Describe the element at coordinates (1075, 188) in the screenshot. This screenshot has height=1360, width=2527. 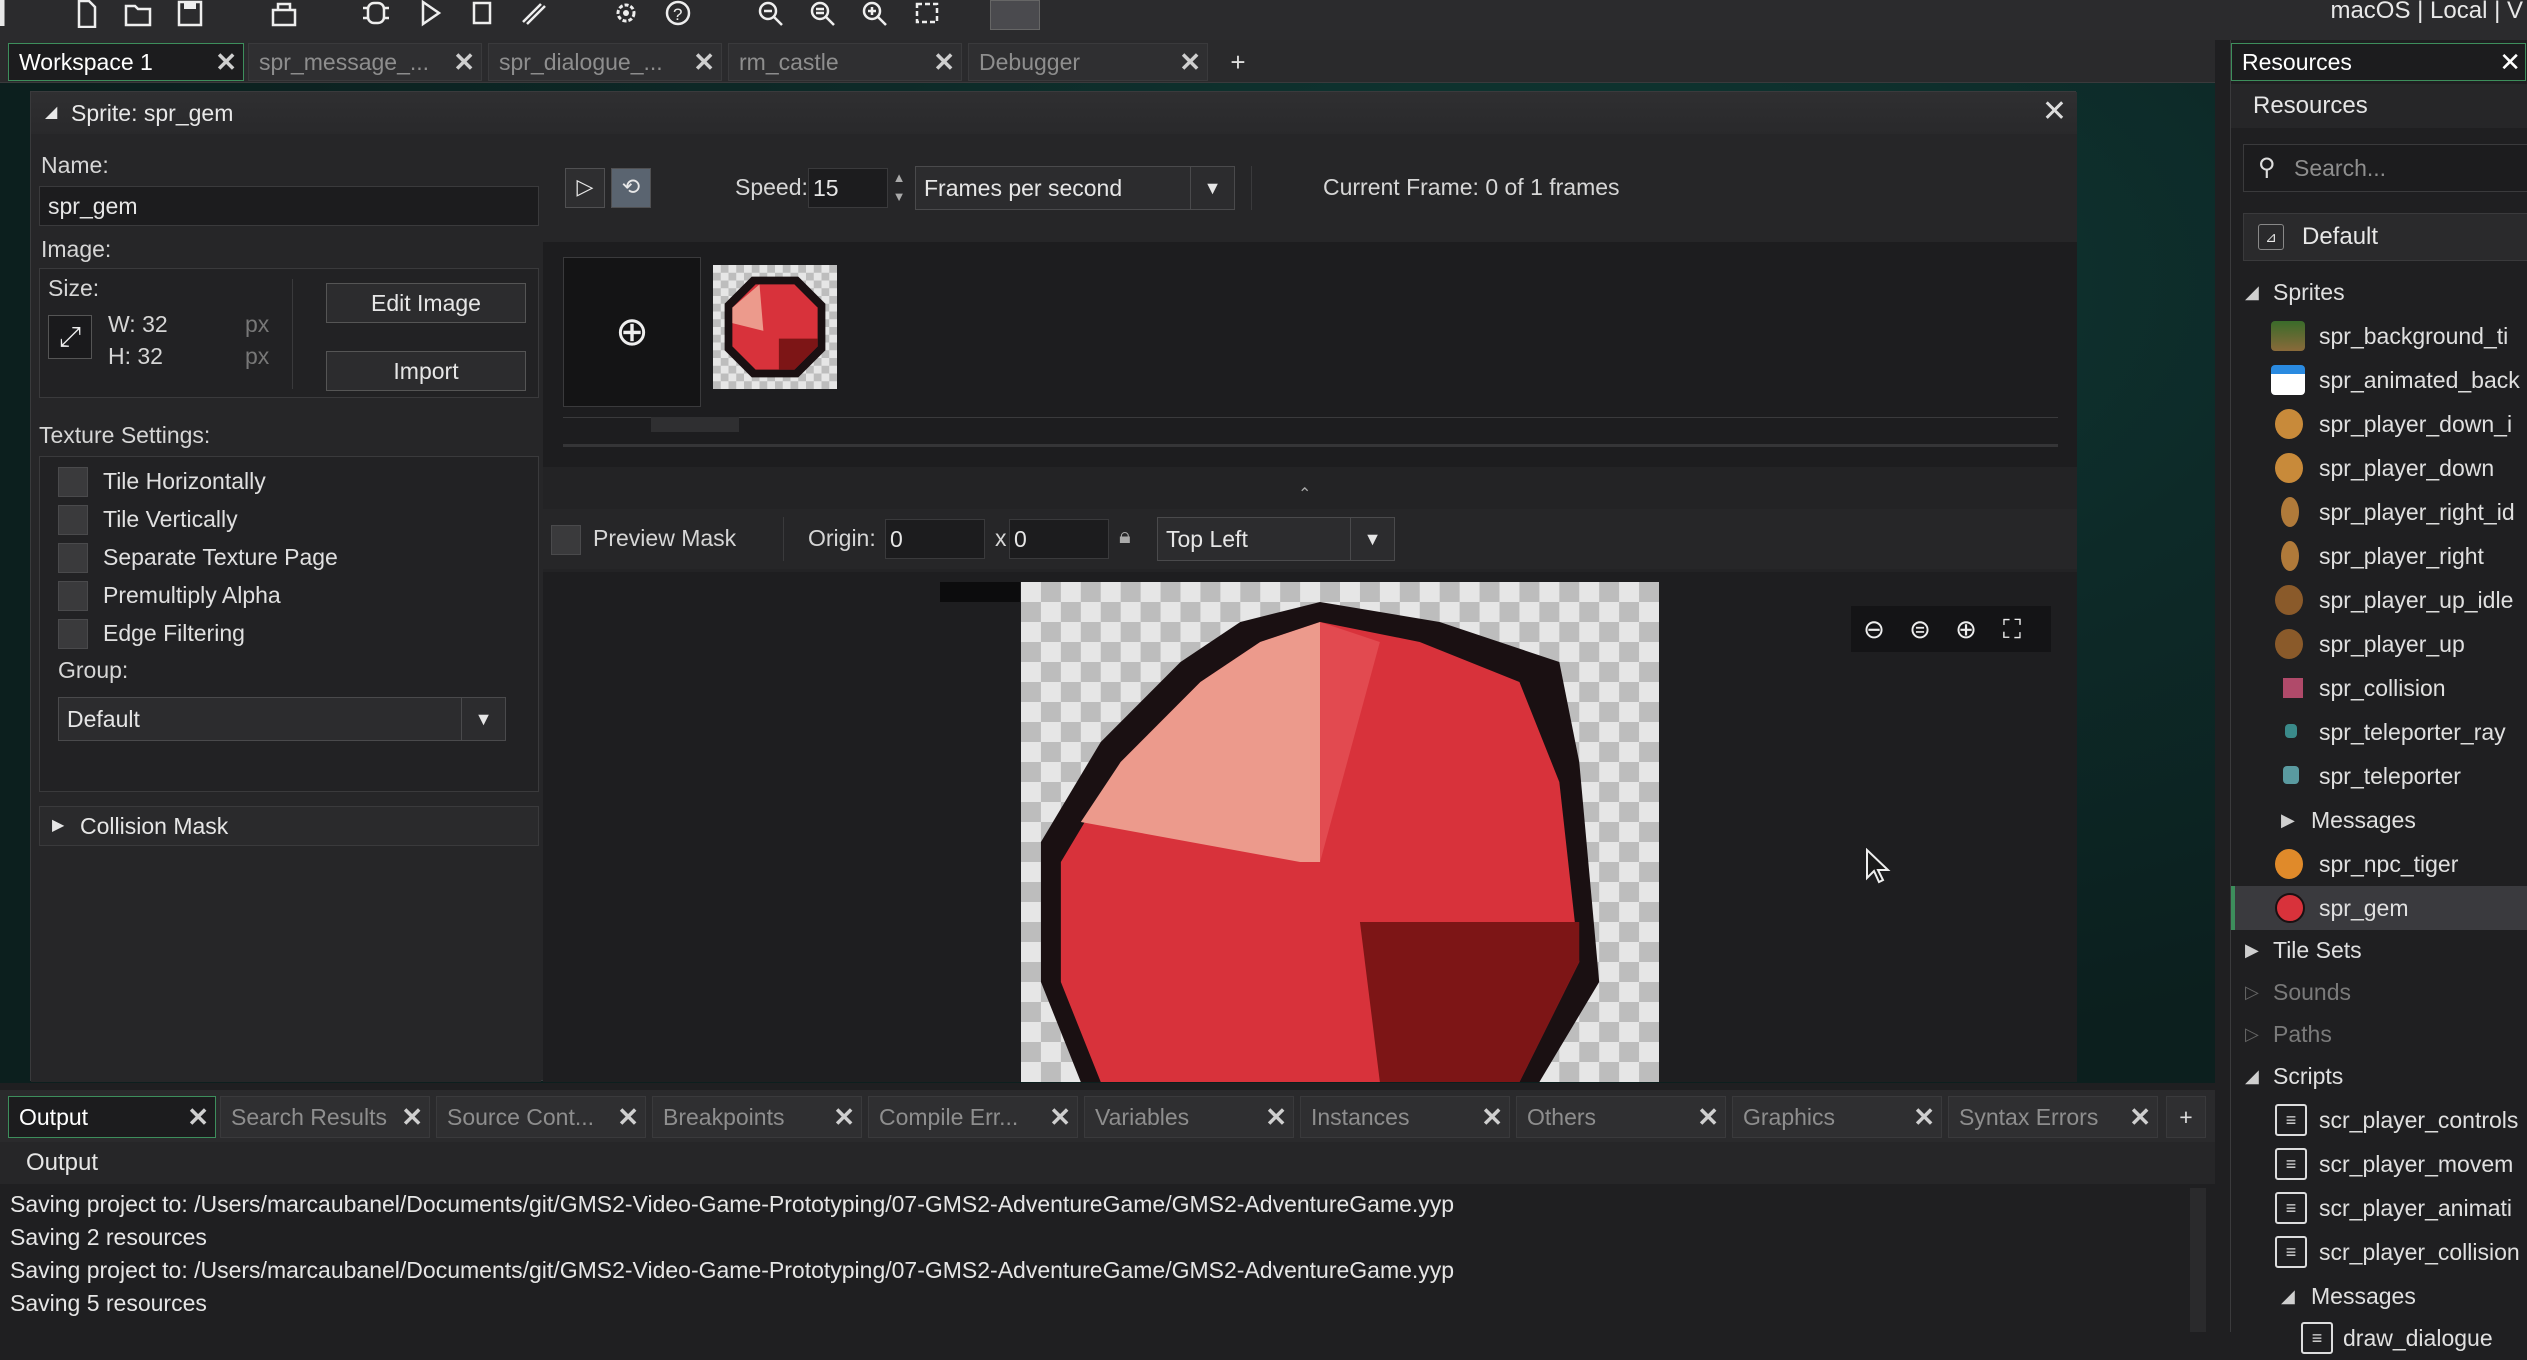
I see `speed-unit-select: Frames per second ▼` at that location.